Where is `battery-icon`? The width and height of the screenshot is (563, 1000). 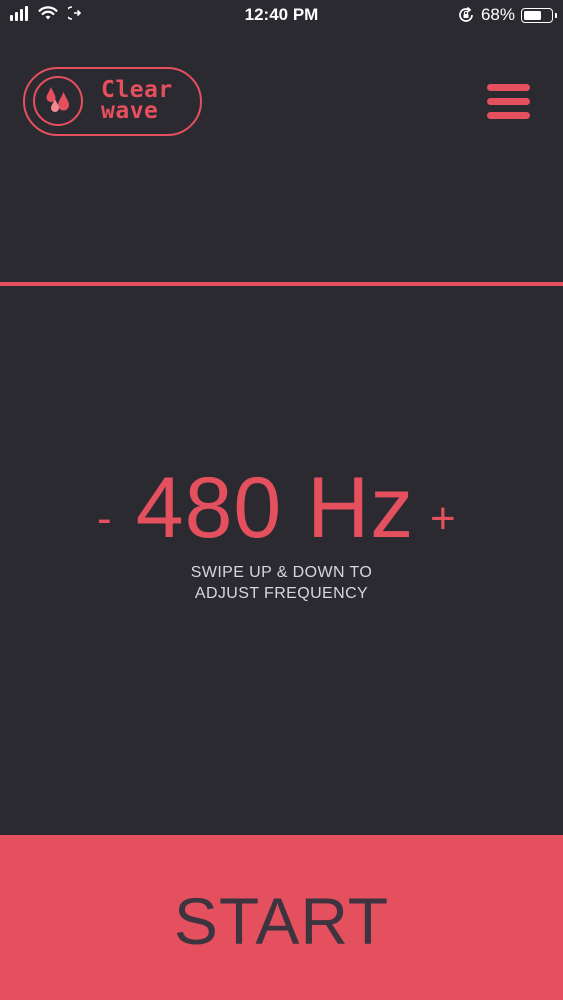
battery-icon is located at coordinates (539, 15).